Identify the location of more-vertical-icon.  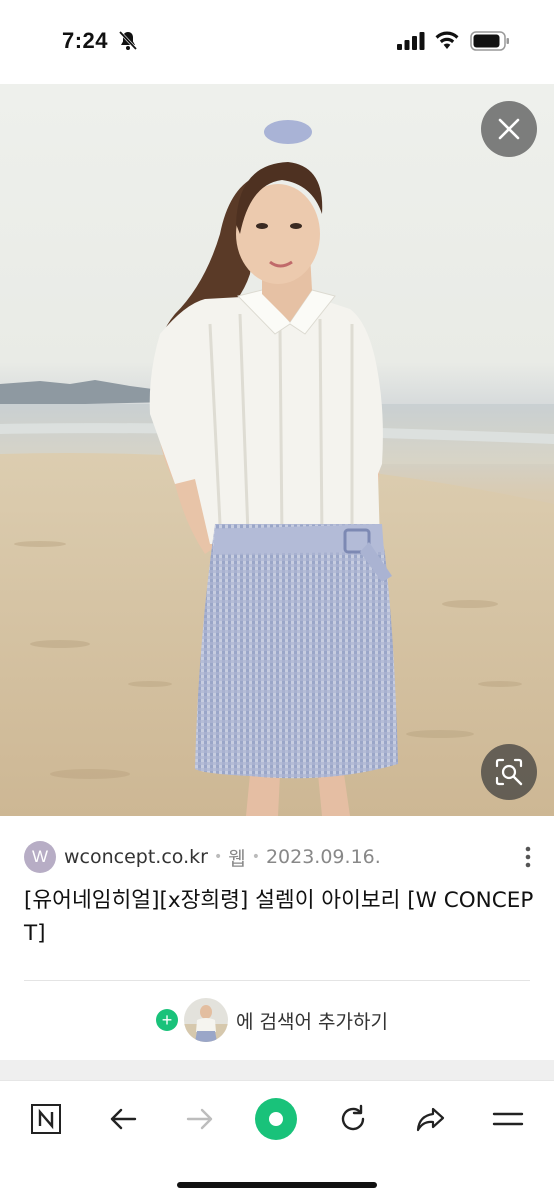
(528, 857).